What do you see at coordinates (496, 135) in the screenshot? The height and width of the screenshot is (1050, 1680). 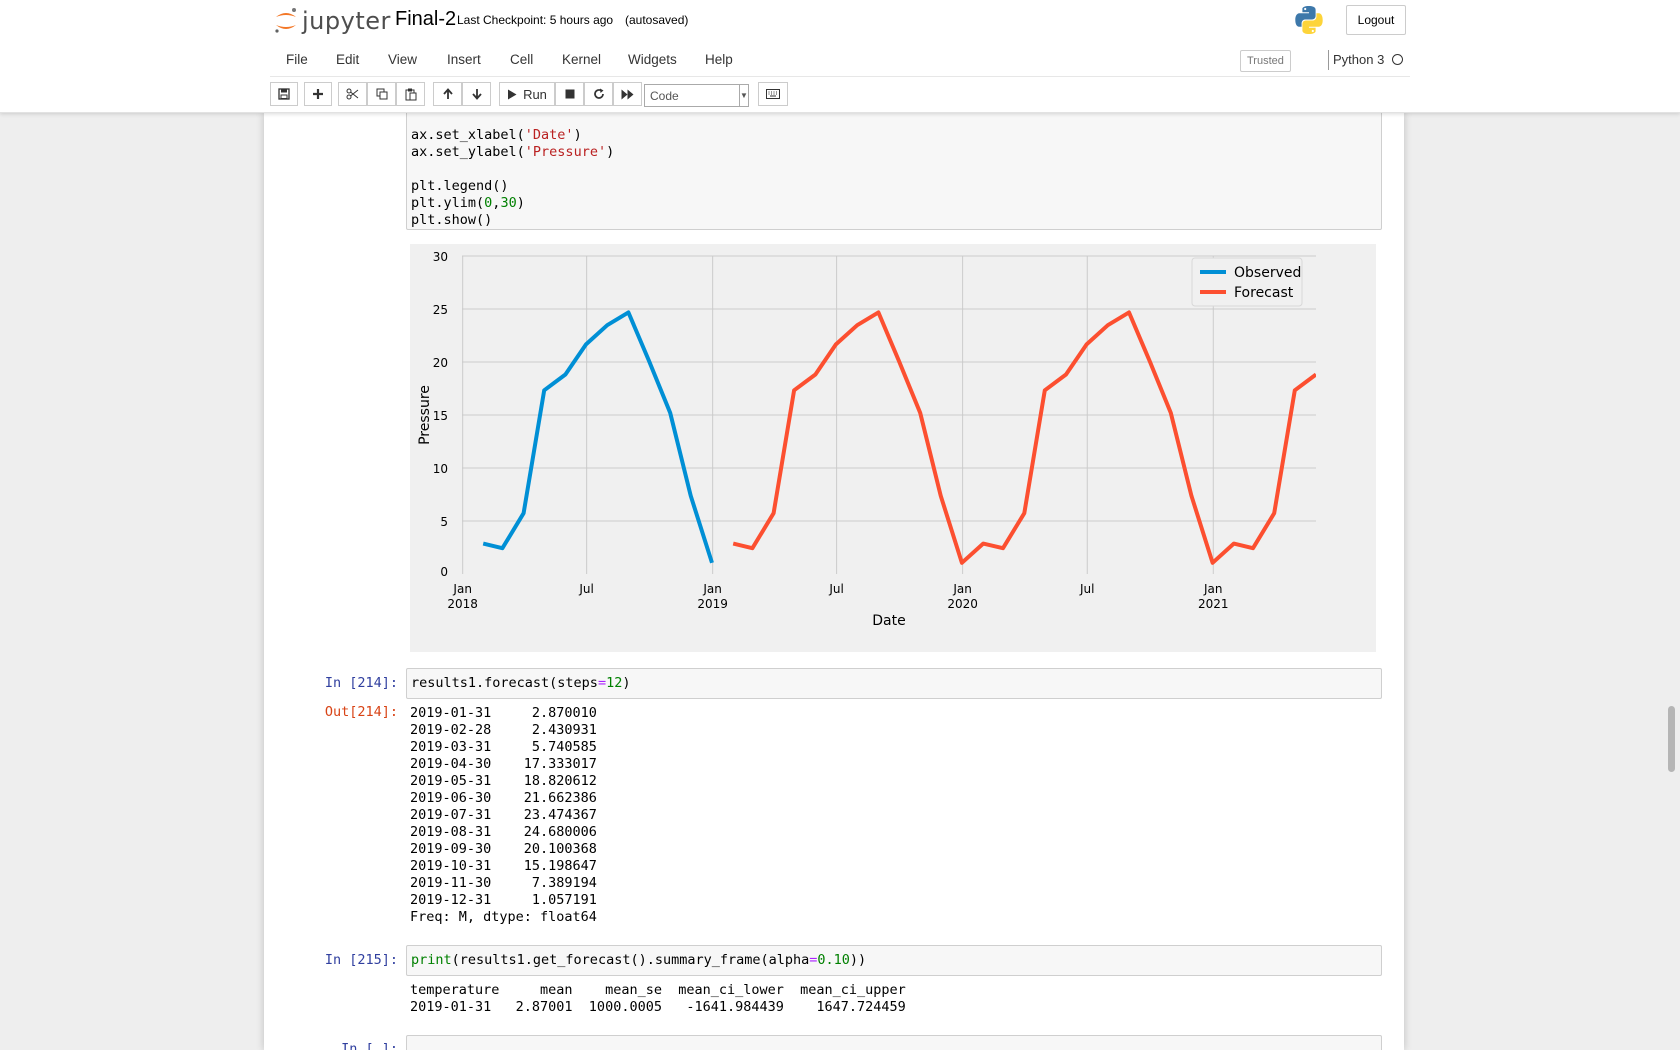 I see `code-line: ax.set_xlabel('Date')` at bounding box center [496, 135].